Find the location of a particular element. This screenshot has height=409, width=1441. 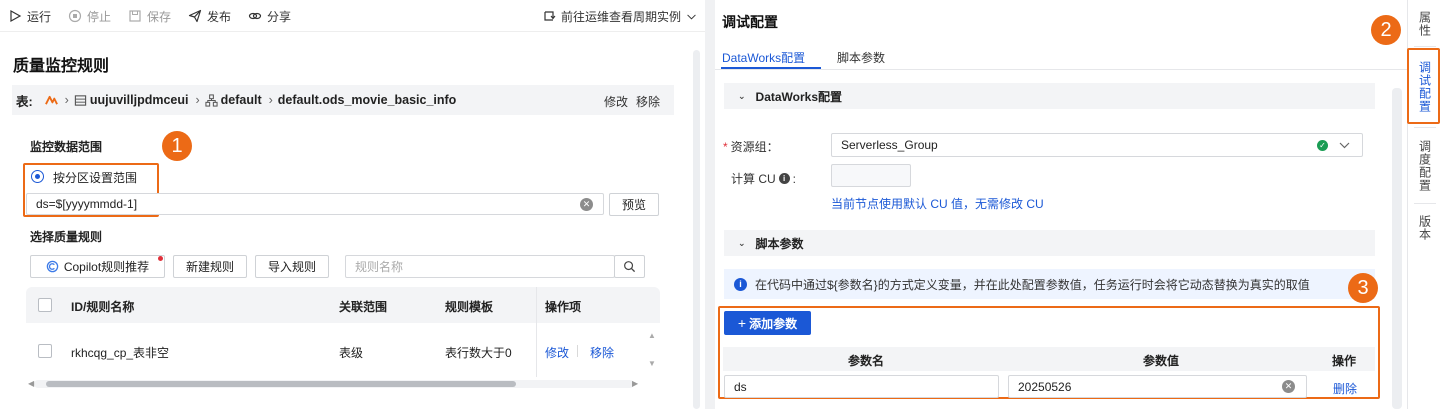

page-title: 质量监控规则 is located at coordinates (61, 66).